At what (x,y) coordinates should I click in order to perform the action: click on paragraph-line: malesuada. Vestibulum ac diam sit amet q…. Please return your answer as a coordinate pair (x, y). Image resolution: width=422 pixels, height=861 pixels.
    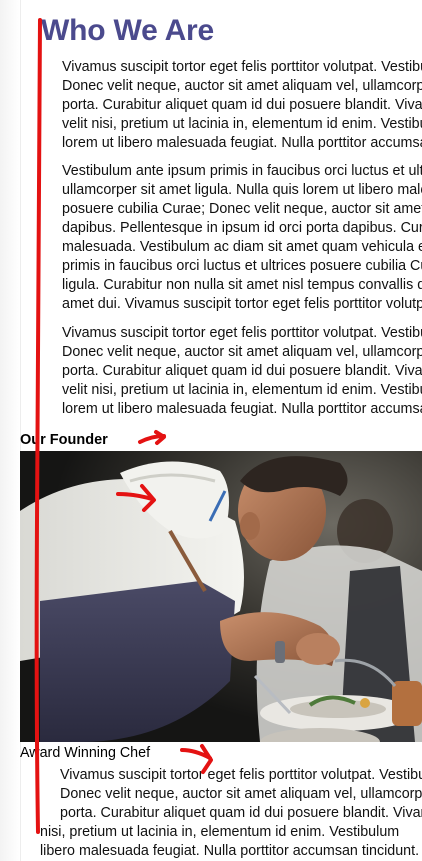
    Looking at the image, I should click on (242, 247).